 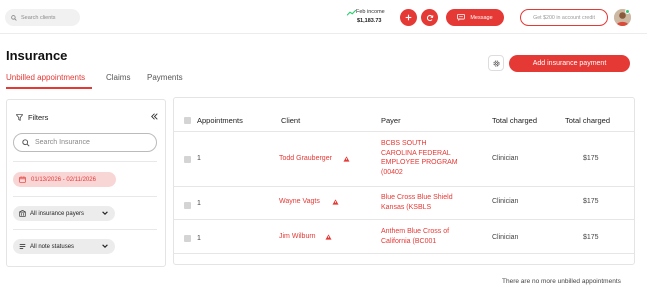 I want to click on gear-icon, so click(x=496, y=63).